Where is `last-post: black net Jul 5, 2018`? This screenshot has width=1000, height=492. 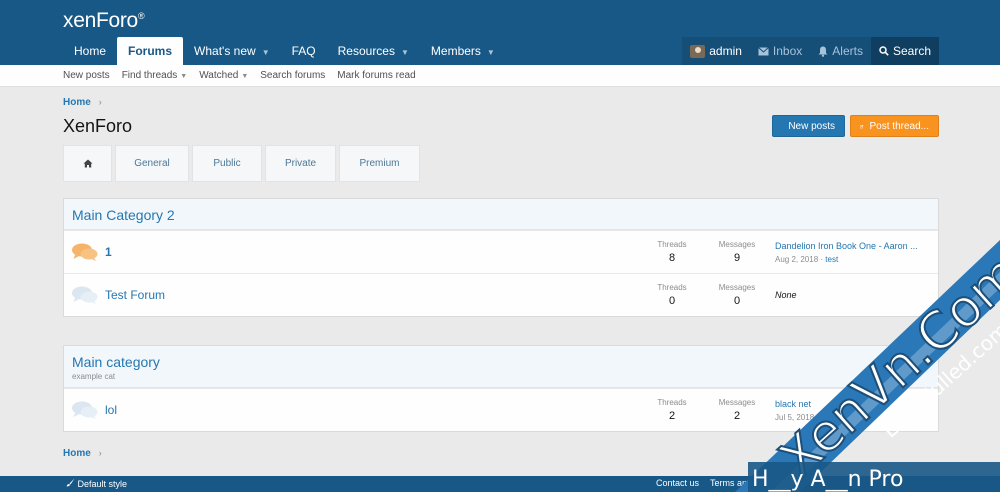
last-post: black net Jul 5, 2018 is located at coordinates (855, 410).